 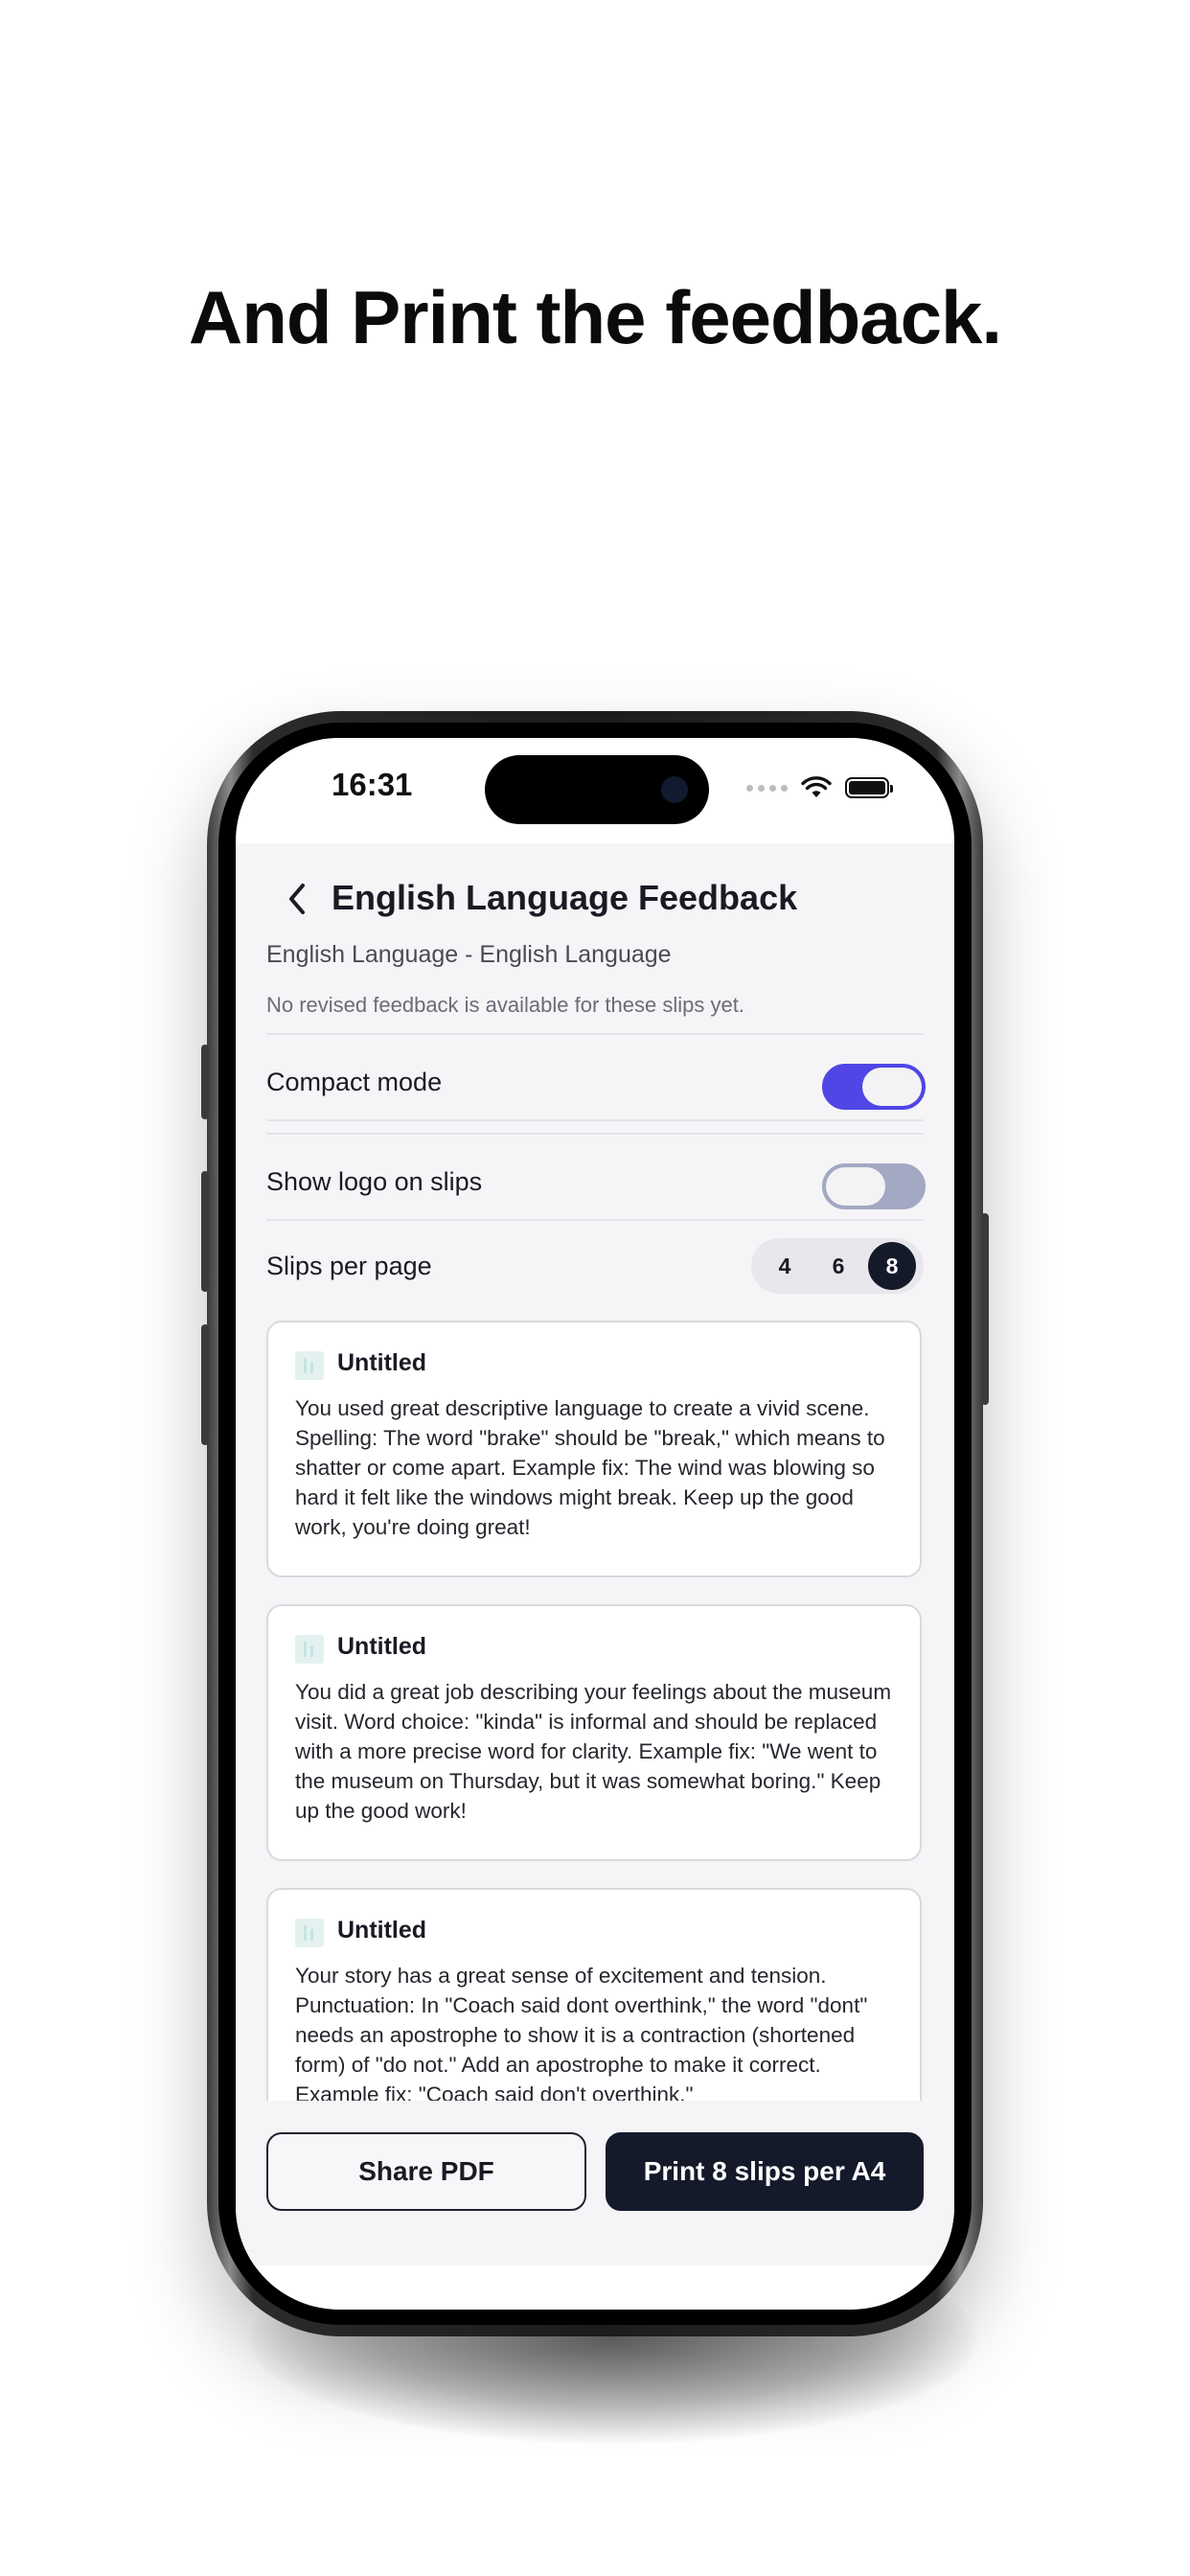 What do you see at coordinates (765, 2171) in the screenshot?
I see `print-button: Print 8 slips per A4` at bounding box center [765, 2171].